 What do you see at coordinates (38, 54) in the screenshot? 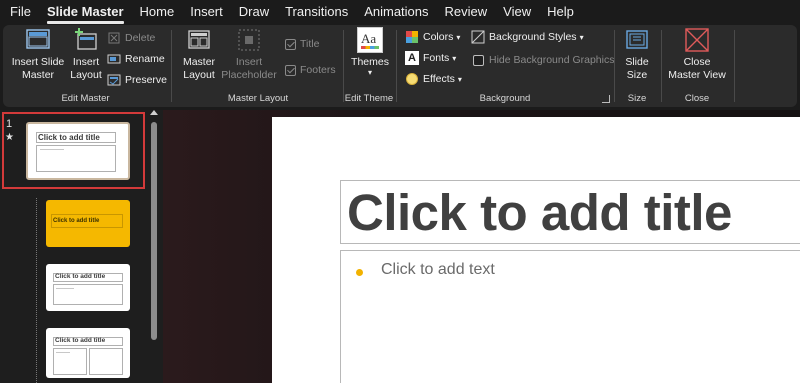
I see `insert-slide-master-button: Insert Slide Master` at bounding box center [38, 54].